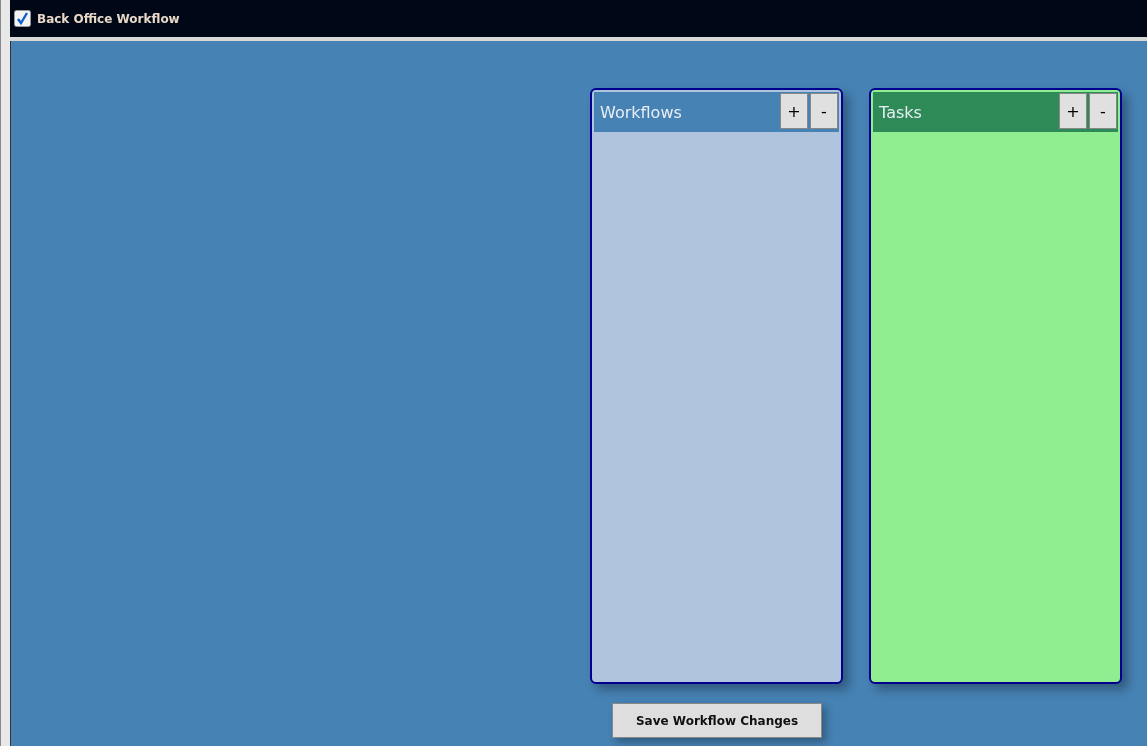  Describe the element at coordinates (108, 18) in the screenshot. I see `window-title: Back Office Workflow` at that location.